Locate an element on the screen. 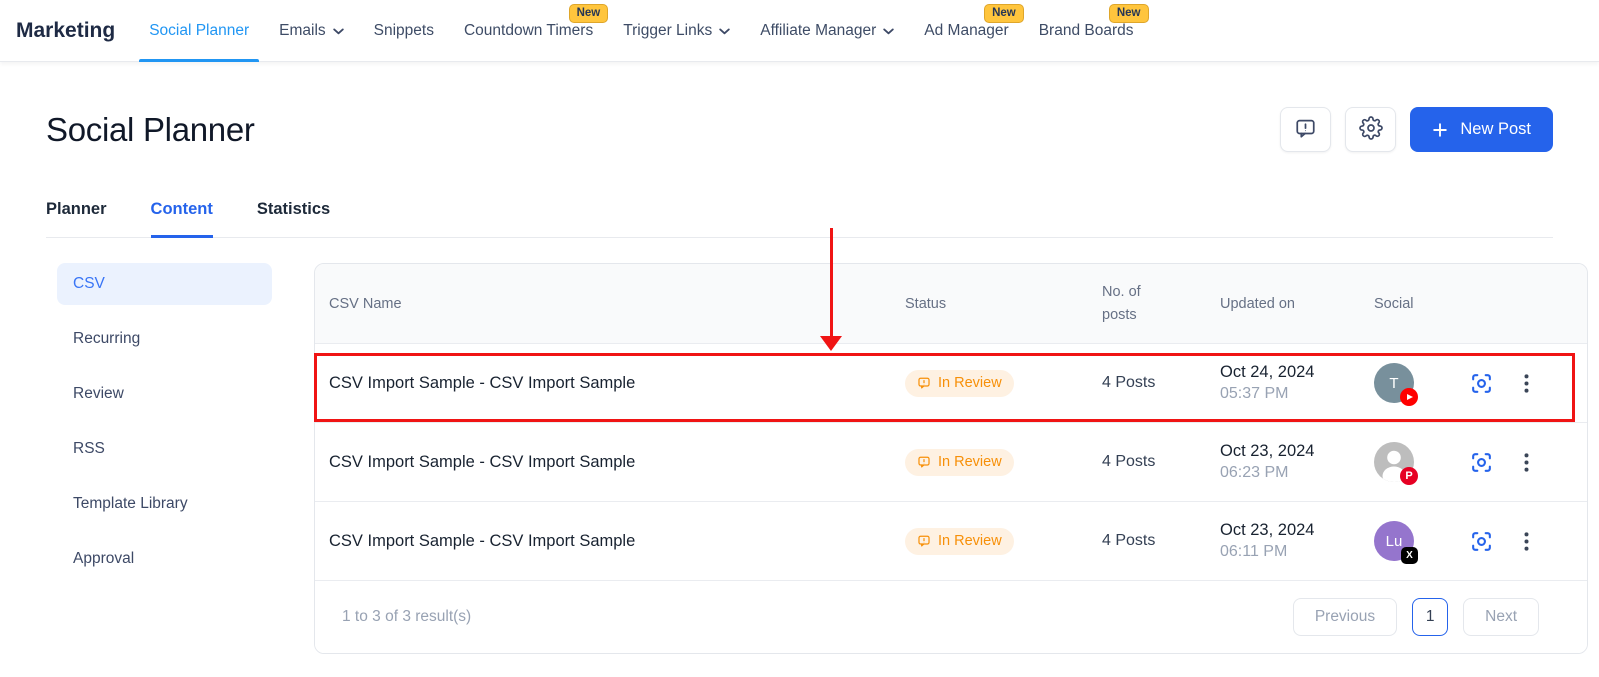 Image resolution: width=1599 pixels, height=677 pixels. tab-planner: Planner is located at coordinates (76, 219).